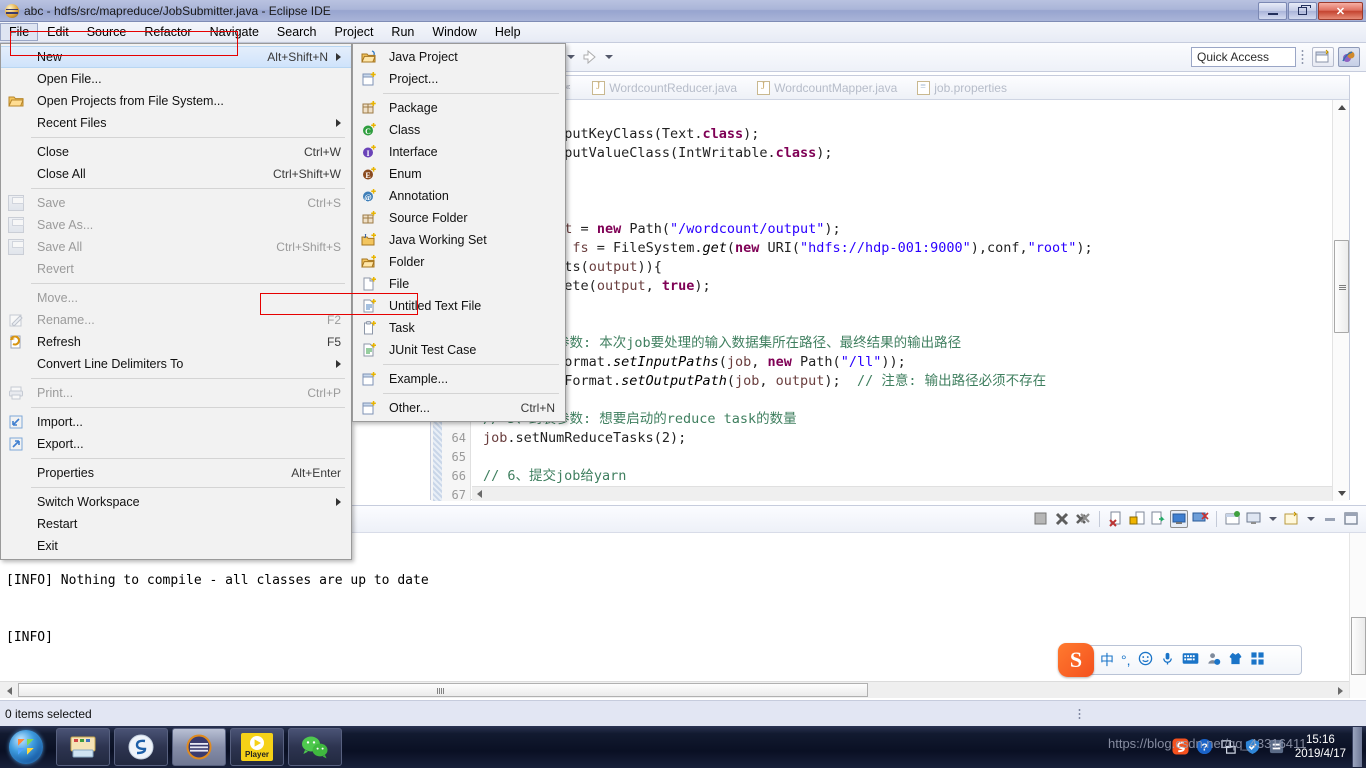 Image resolution: width=1366 pixels, height=768 pixels. What do you see at coordinates (1341, 493) in the screenshot?
I see `scroll-down-button` at bounding box center [1341, 493].